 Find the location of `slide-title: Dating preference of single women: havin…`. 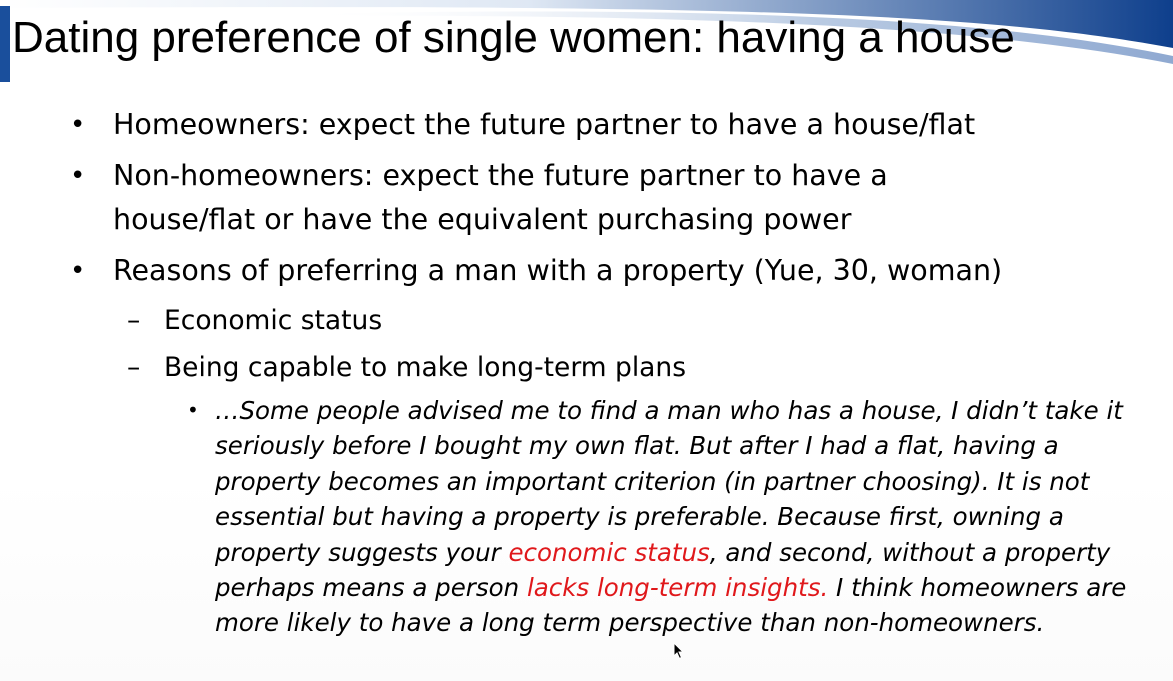

slide-title: Dating preference of single women: havin… is located at coordinates (513, 37).